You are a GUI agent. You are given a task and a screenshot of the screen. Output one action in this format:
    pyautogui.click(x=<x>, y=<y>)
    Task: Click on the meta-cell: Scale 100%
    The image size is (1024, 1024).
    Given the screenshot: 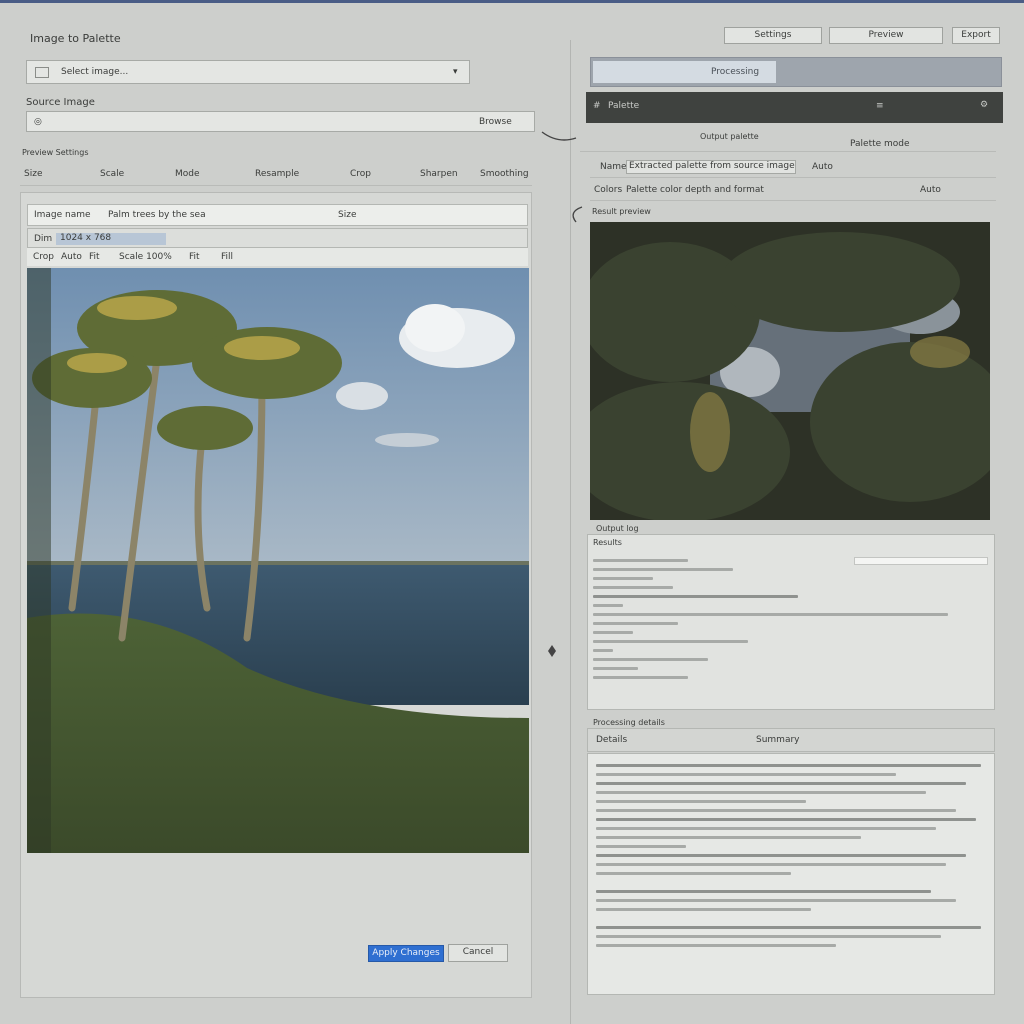 What is the action you would take?
    pyautogui.click(x=145, y=257)
    